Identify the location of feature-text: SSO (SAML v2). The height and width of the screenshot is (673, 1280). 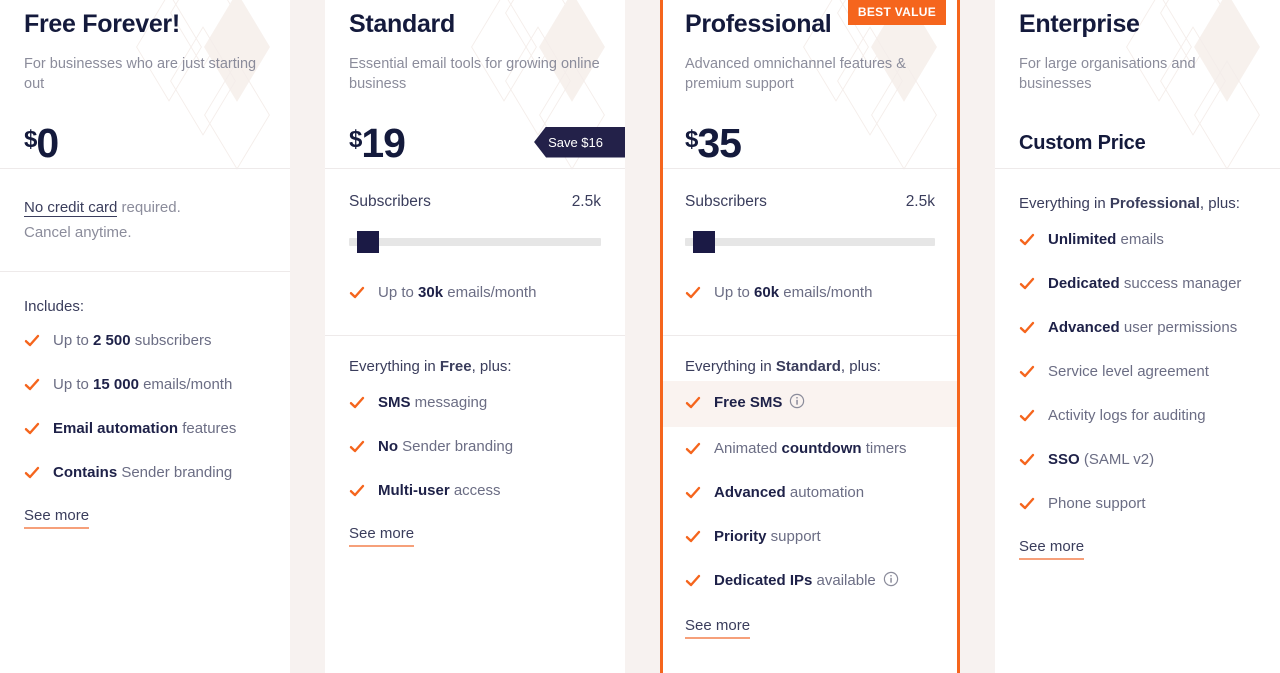
(1101, 459).